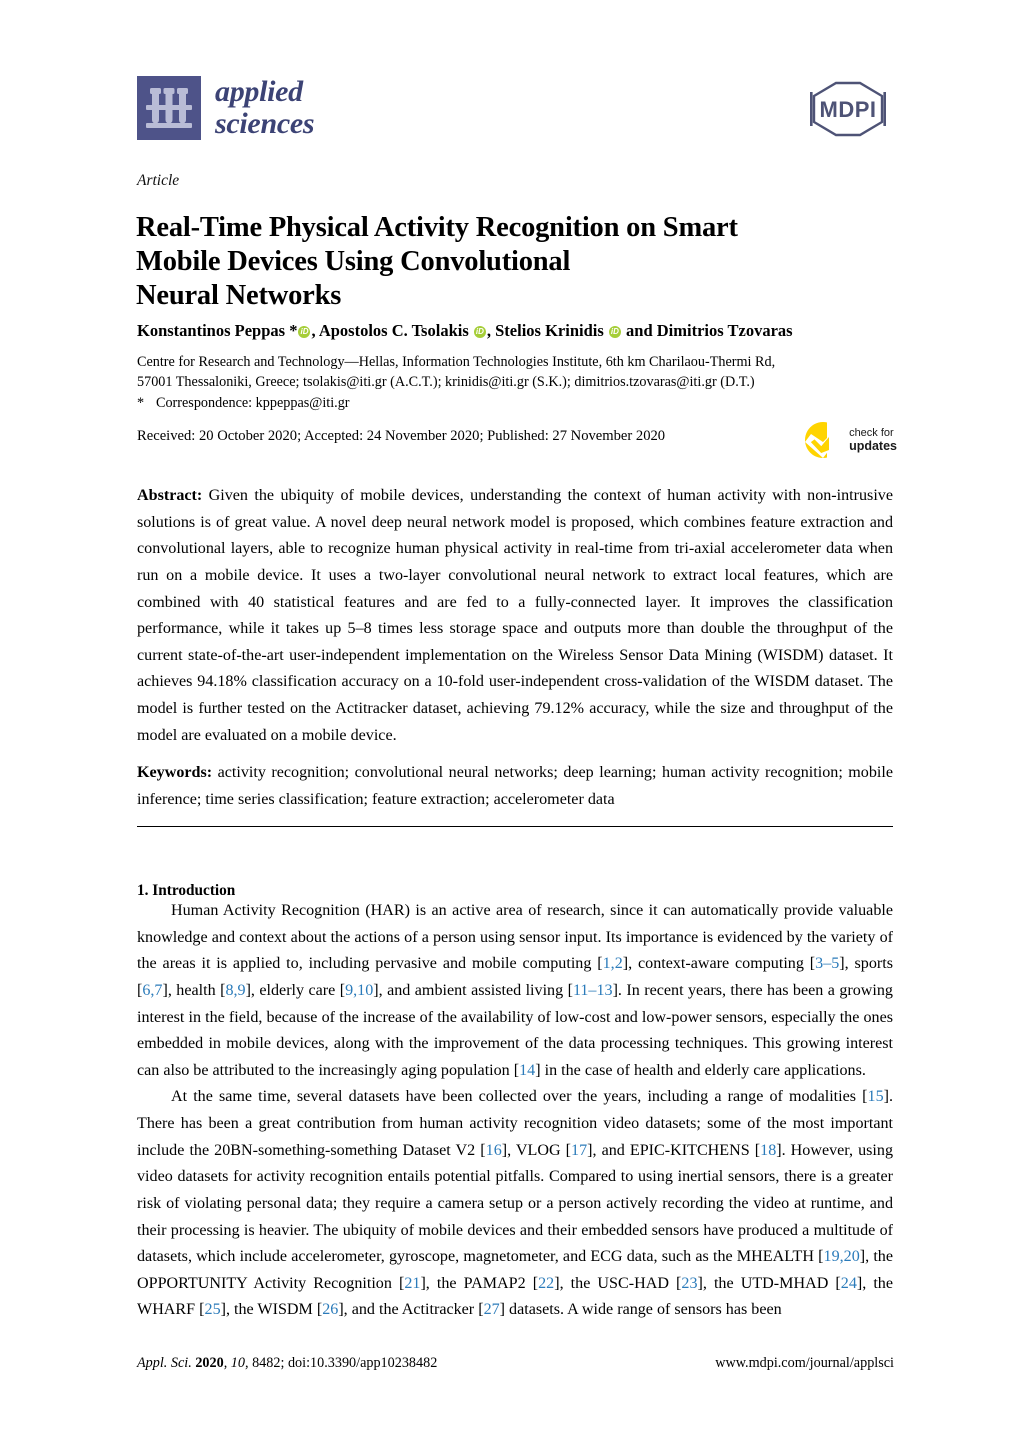  Describe the element at coordinates (849, 1283) in the screenshot. I see `citation-link: 24` at that location.